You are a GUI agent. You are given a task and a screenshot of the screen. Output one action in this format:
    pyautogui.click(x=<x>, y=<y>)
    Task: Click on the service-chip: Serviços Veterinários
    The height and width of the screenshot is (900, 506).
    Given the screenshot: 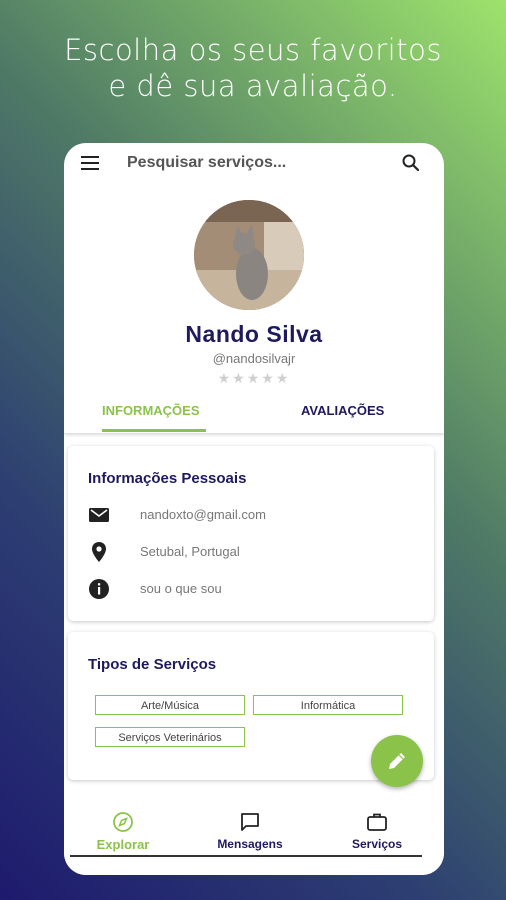 What is the action you would take?
    pyautogui.click(x=170, y=737)
    